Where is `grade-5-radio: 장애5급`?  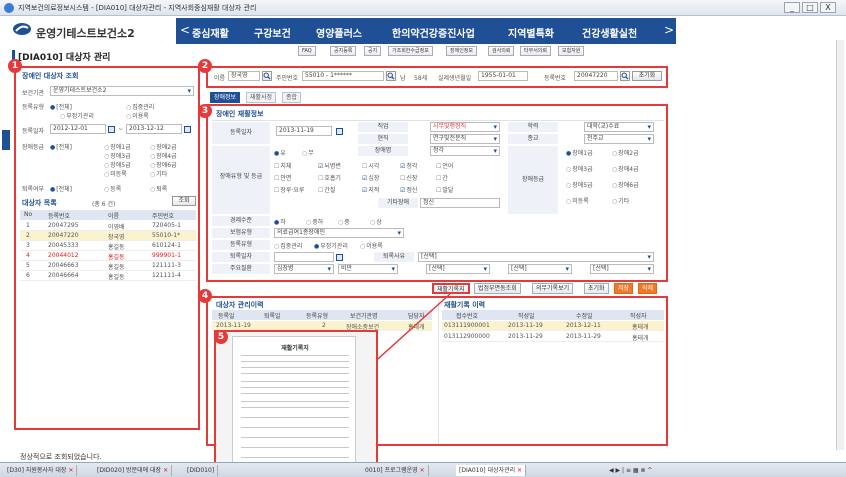 grade-5-radio: 장애5급 is located at coordinates (579, 184).